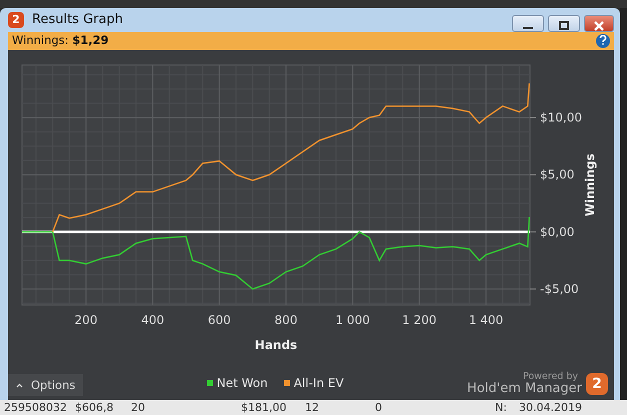  I want to click on close-icon, so click(599, 25).